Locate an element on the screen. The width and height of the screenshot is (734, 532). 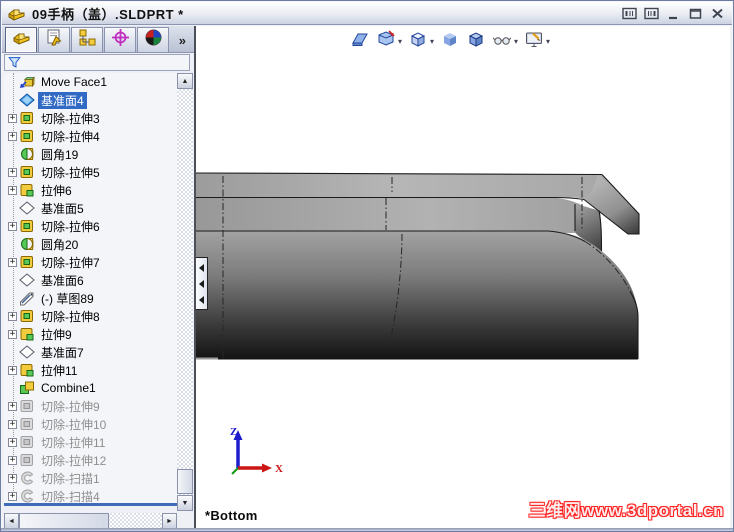
window-controls is located at coordinates (674, 13).